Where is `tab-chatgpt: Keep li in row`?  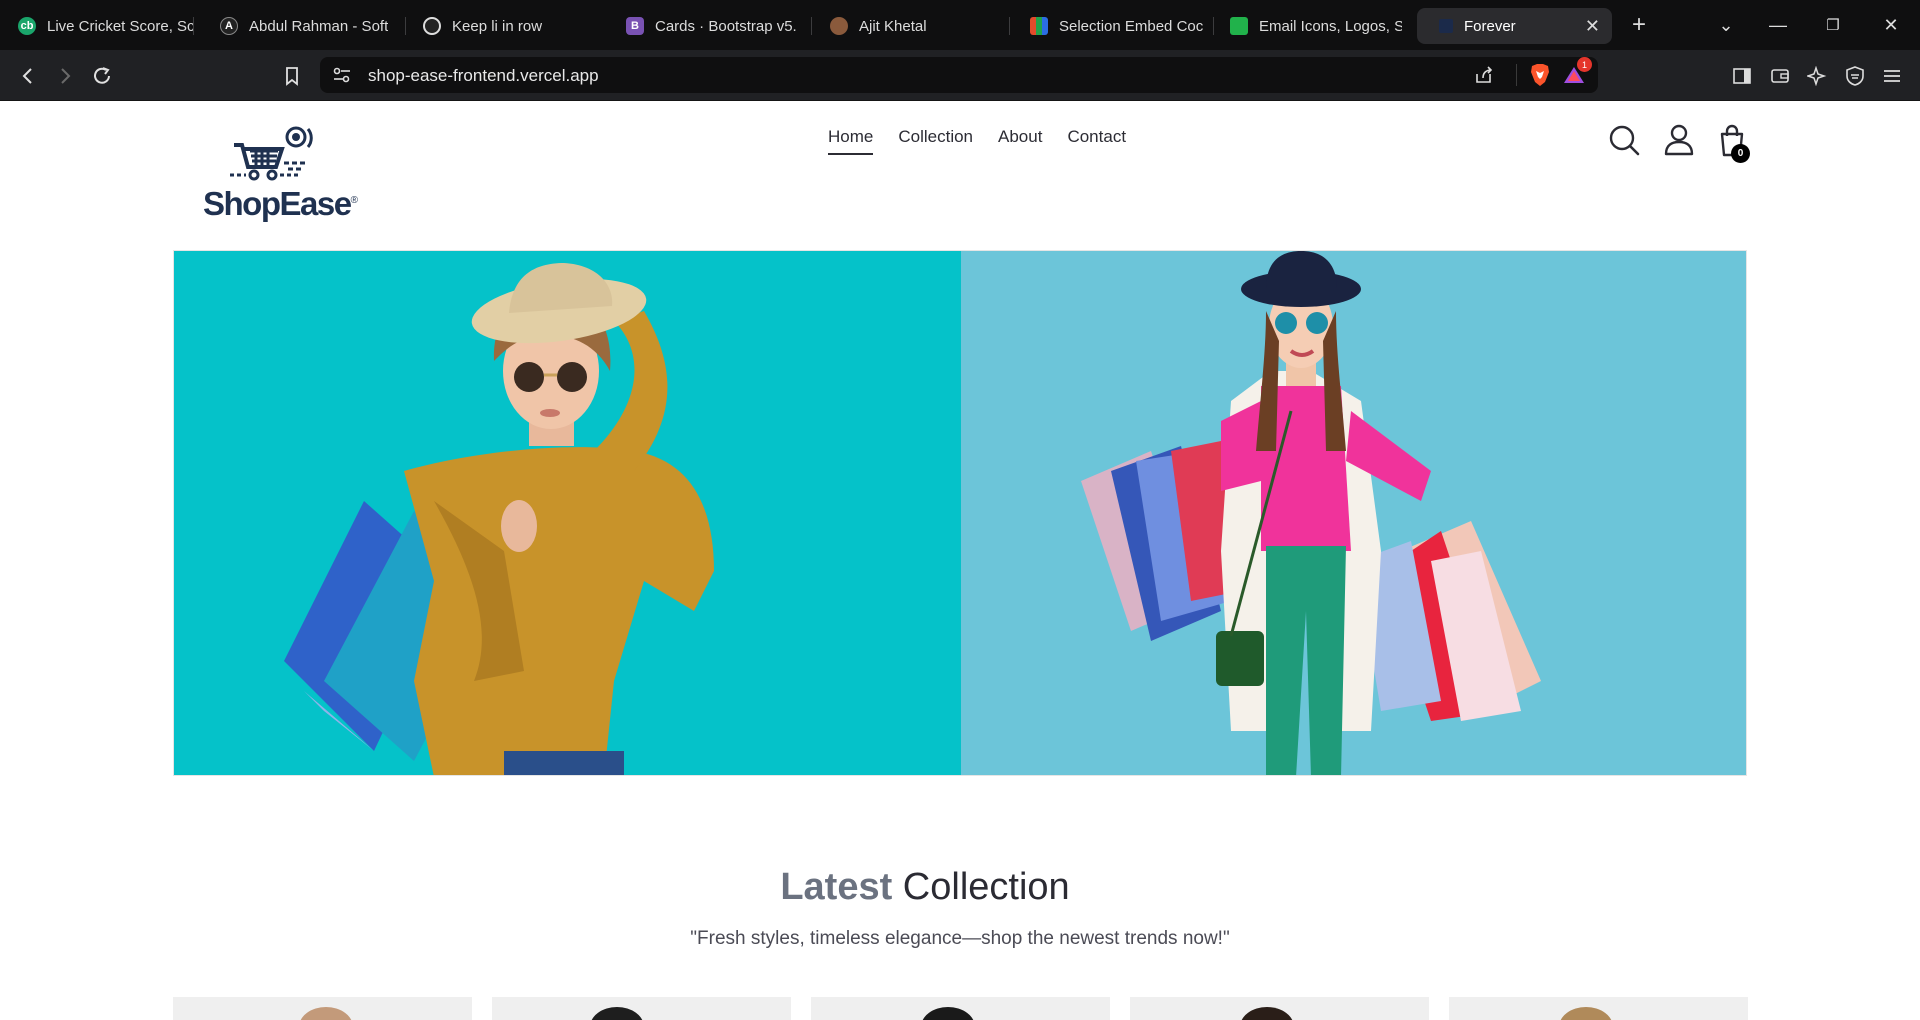 tab-chatgpt: Keep li in row is located at coordinates (516, 26).